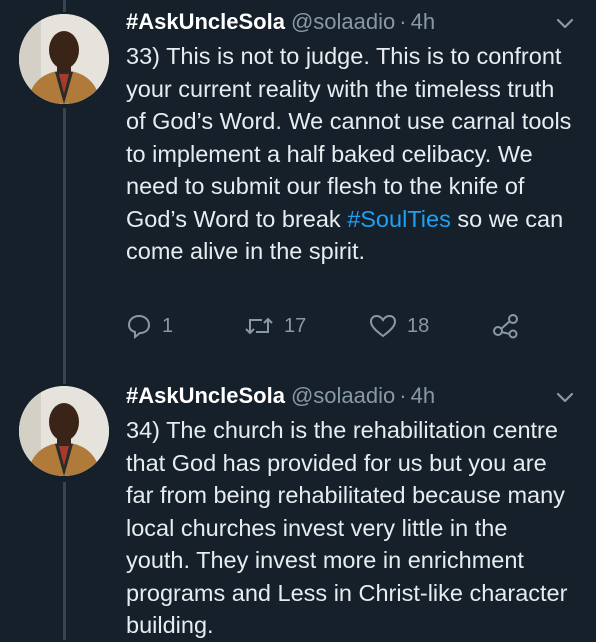 The image size is (596, 642). I want to click on hashtag-link: #SoulTies, so click(399, 219).